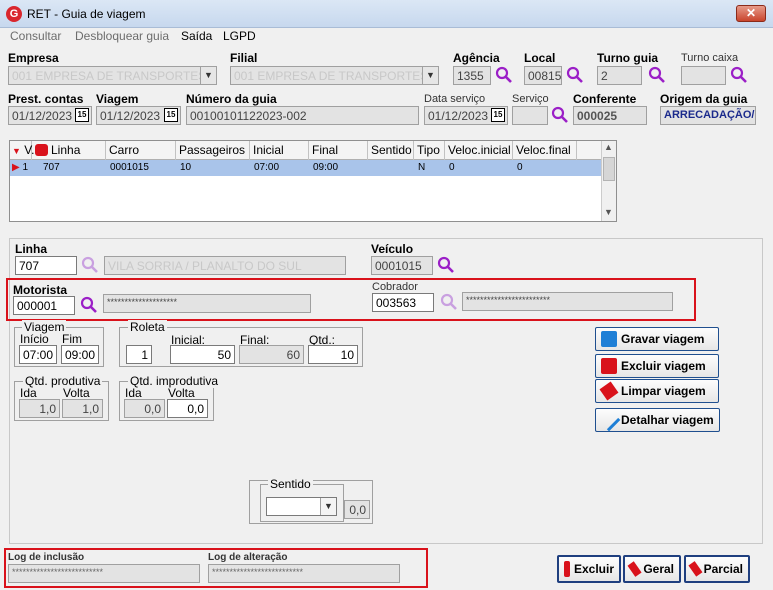  I want to click on cobrador-field: 003563, so click(403, 302).